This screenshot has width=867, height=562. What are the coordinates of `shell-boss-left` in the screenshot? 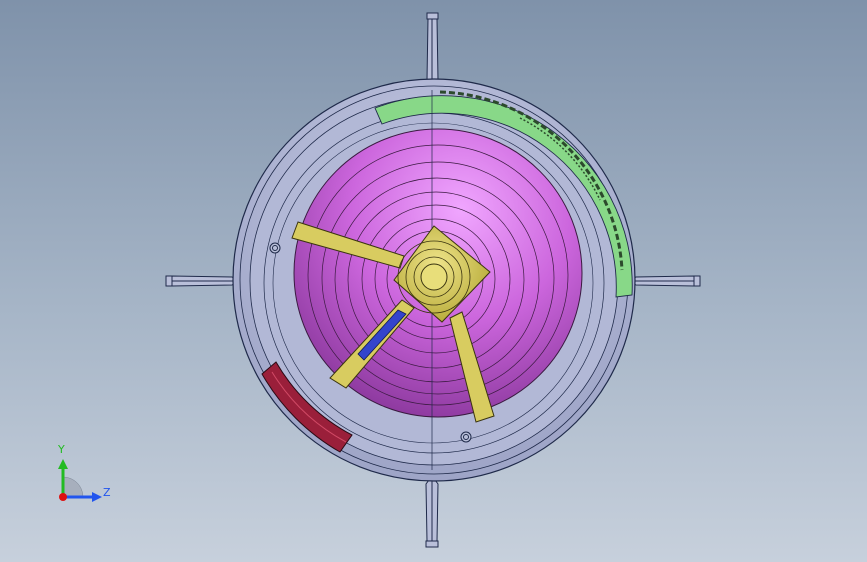 It's located at (275, 248).